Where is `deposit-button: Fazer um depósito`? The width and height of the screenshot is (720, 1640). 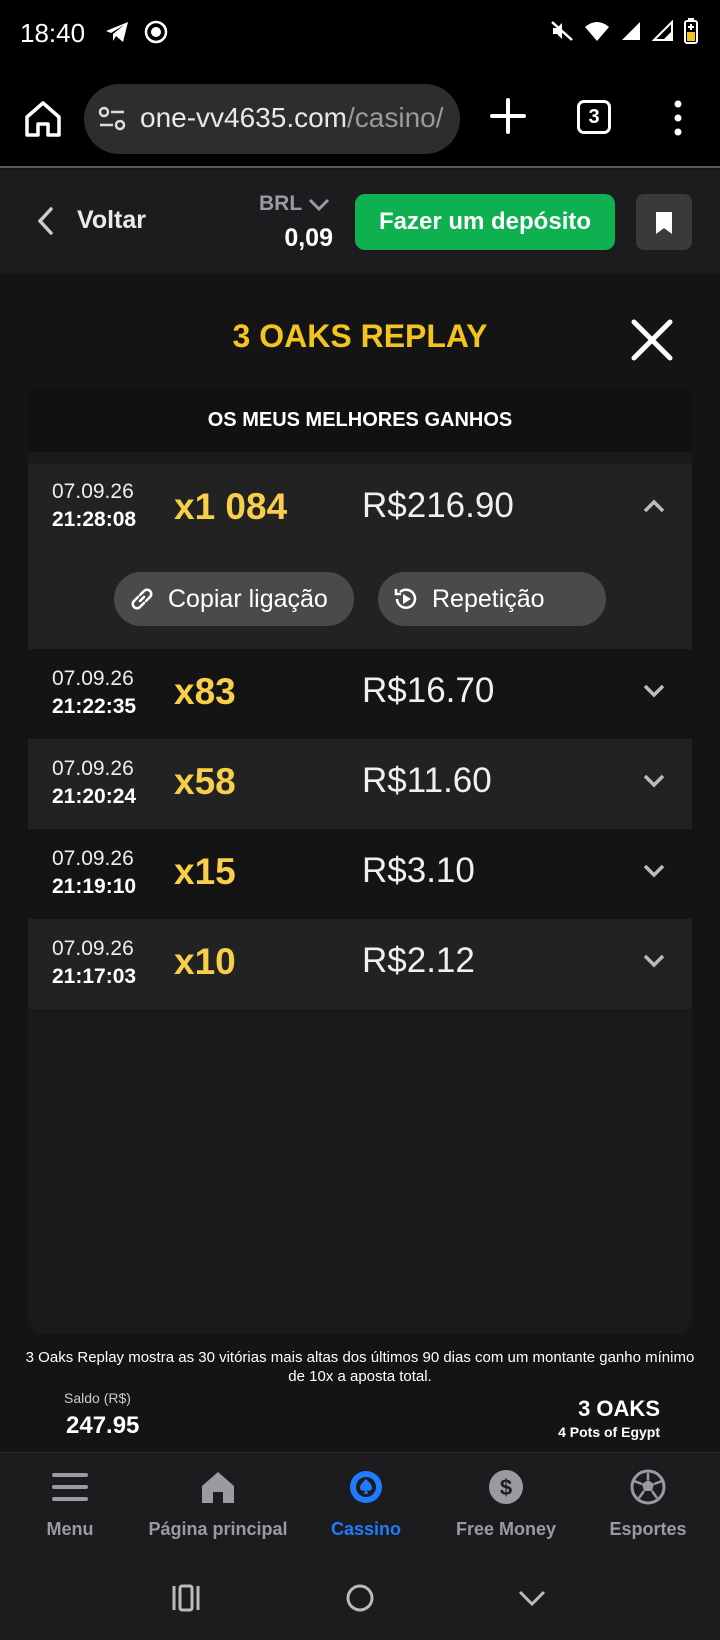
deposit-button: Fazer um depósito is located at coordinates (485, 222).